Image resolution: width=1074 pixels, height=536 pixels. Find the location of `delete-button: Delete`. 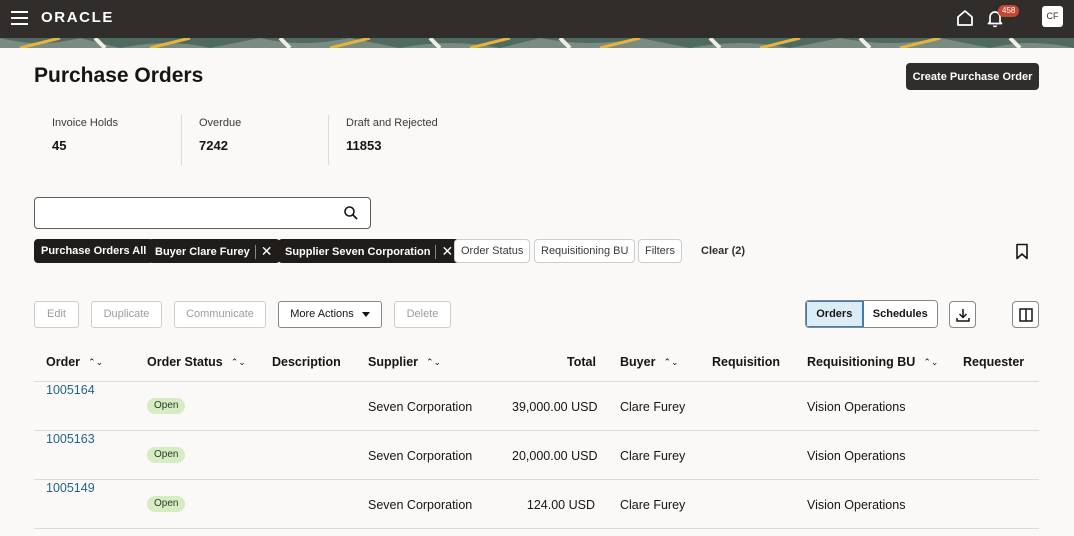

delete-button: Delete is located at coordinates (422, 314).